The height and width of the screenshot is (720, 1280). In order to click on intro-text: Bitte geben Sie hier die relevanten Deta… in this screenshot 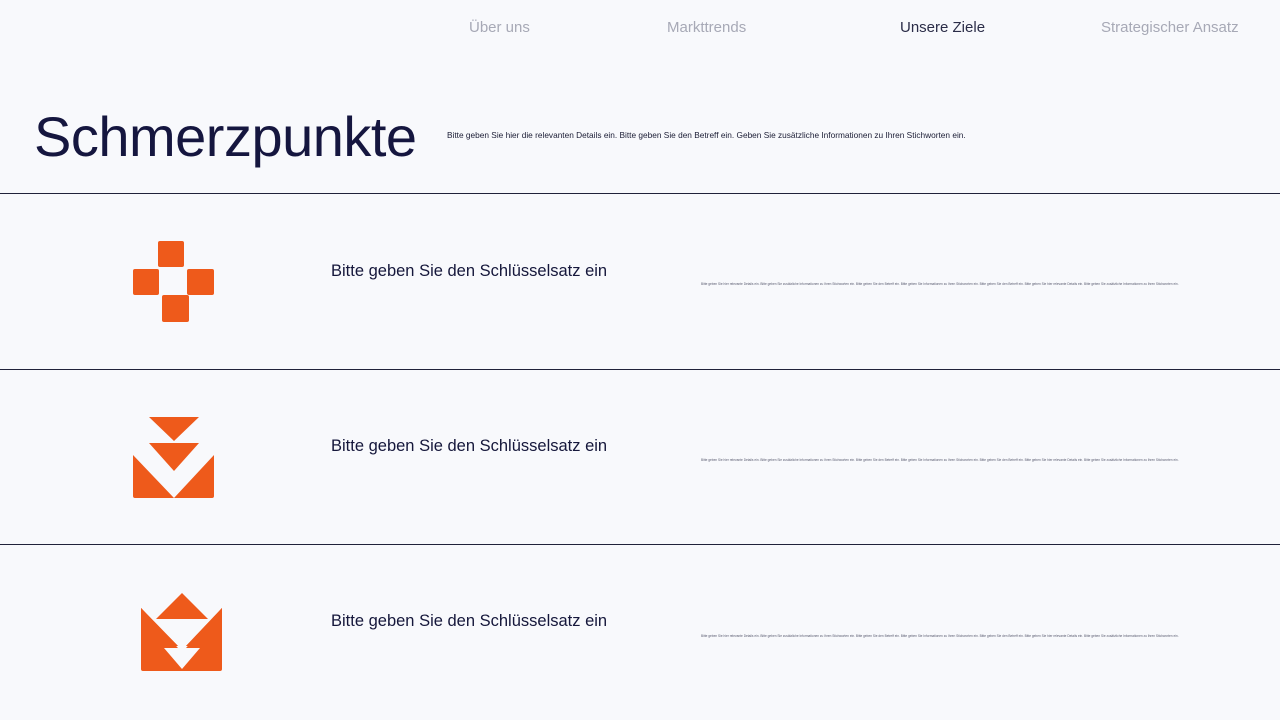, I will do `click(706, 135)`.